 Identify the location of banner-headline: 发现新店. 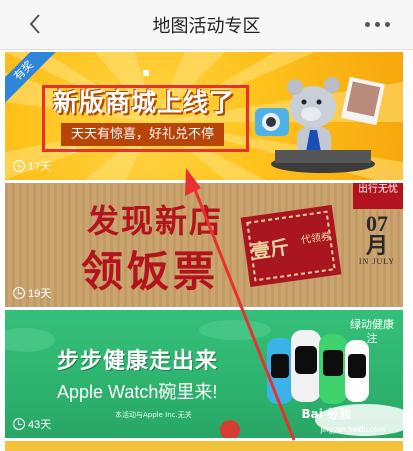
(155, 221).